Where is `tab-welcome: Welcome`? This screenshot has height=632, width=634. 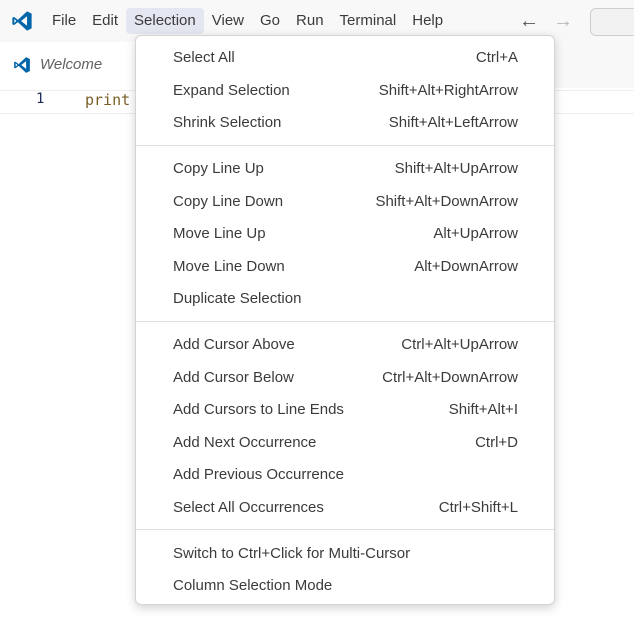 tab-welcome: Welcome is located at coordinates (75, 65).